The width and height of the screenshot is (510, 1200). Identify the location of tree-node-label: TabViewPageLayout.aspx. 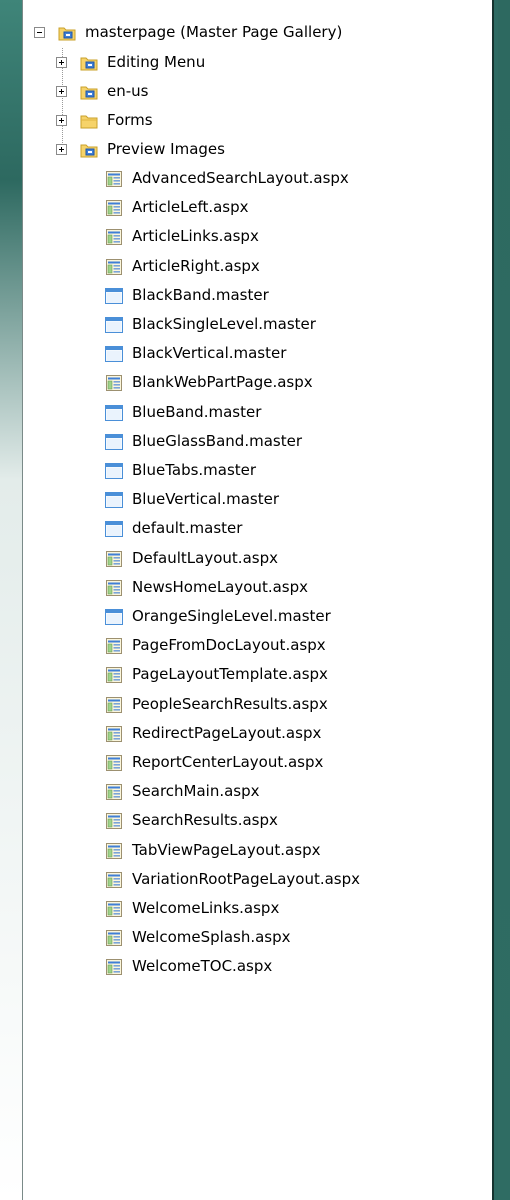
(226, 850).